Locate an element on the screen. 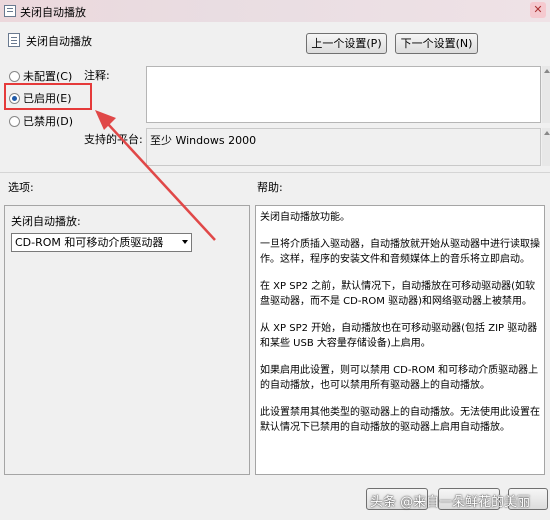 This screenshot has height=520, width=550. arrow-shaft is located at coordinates (161, 182).